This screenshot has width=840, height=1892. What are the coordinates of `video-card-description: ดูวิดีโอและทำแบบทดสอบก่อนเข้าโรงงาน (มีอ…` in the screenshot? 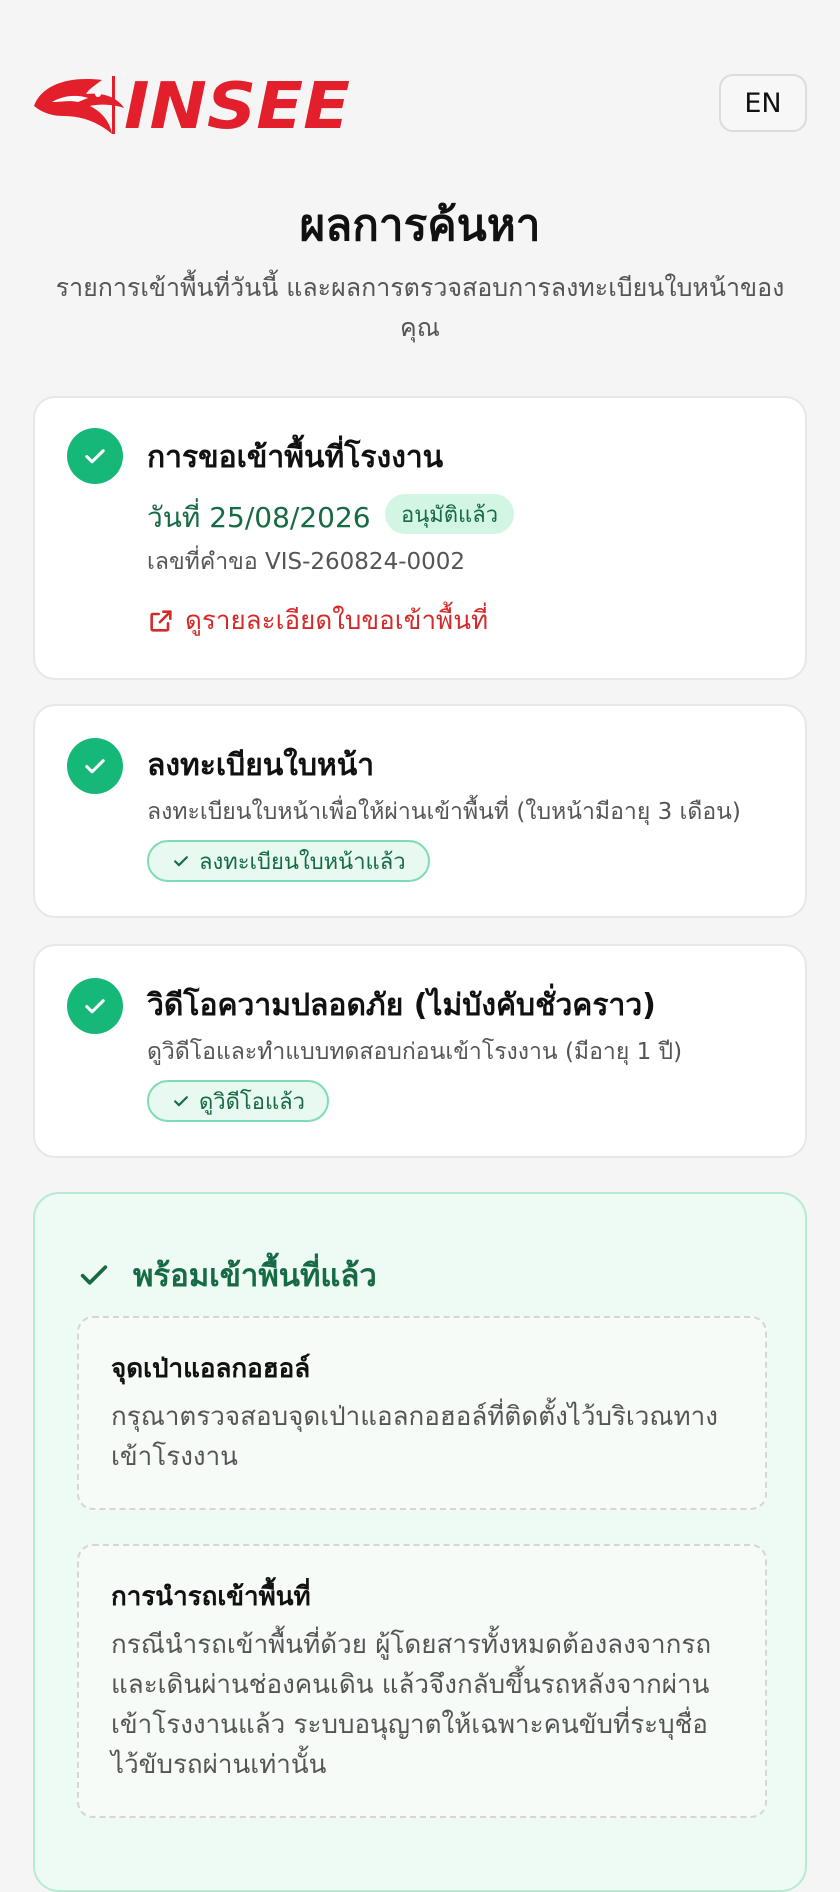 It's located at (415, 1052).